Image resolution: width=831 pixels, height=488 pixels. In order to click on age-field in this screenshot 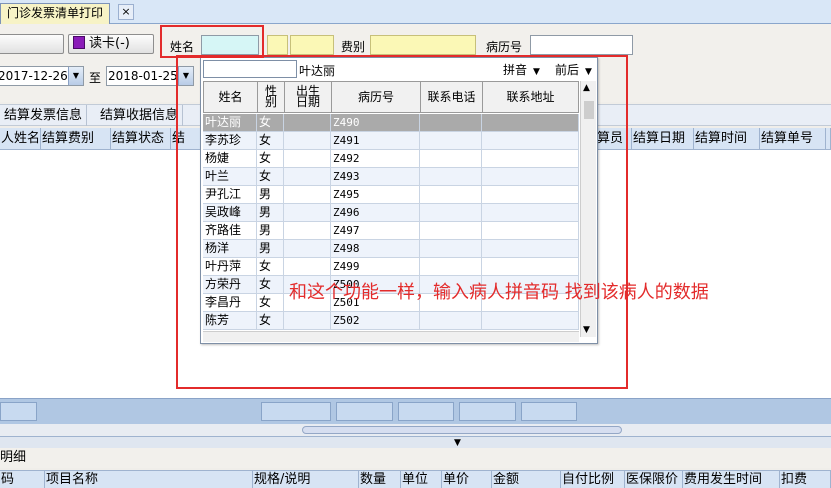, I will do `click(312, 45)`.